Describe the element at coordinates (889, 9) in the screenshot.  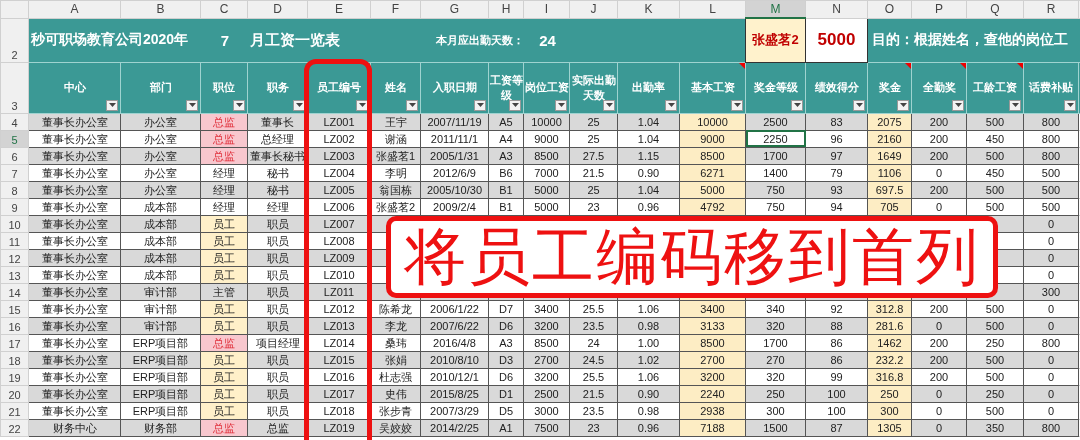
I see `column-header: O` at that location.